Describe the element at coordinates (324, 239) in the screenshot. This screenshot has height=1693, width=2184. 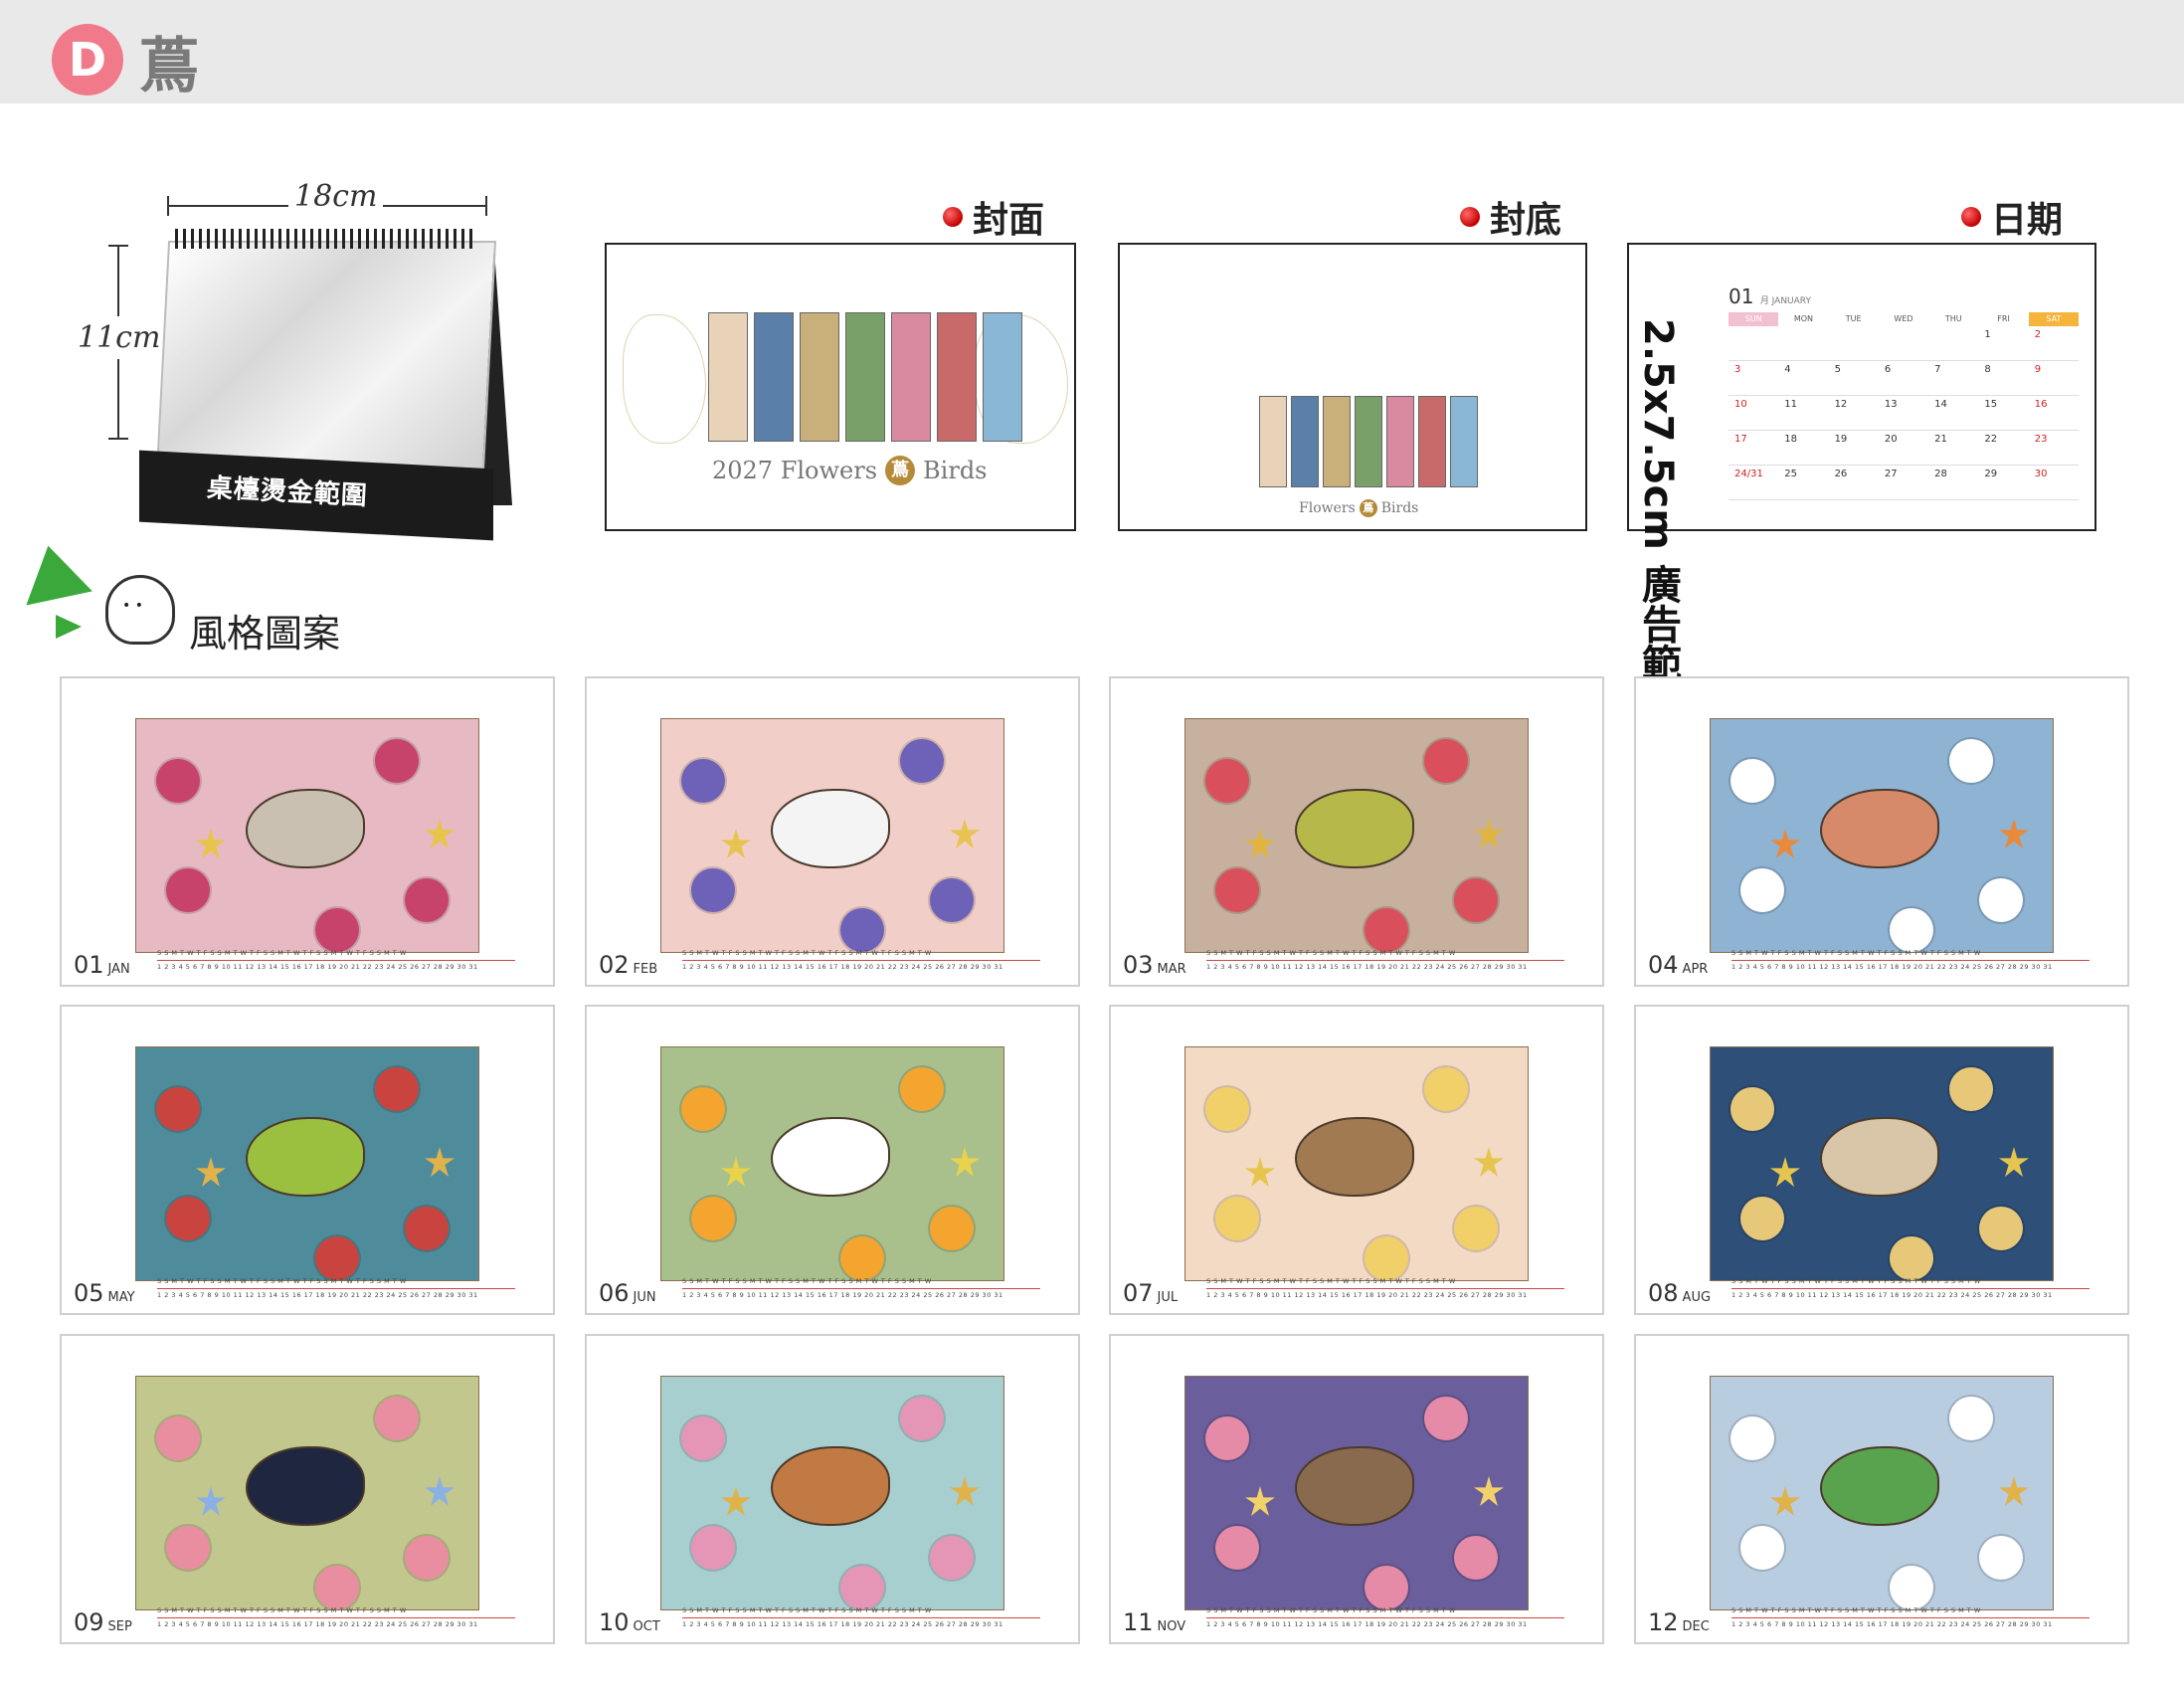
I see `spiral-binding` at that location.